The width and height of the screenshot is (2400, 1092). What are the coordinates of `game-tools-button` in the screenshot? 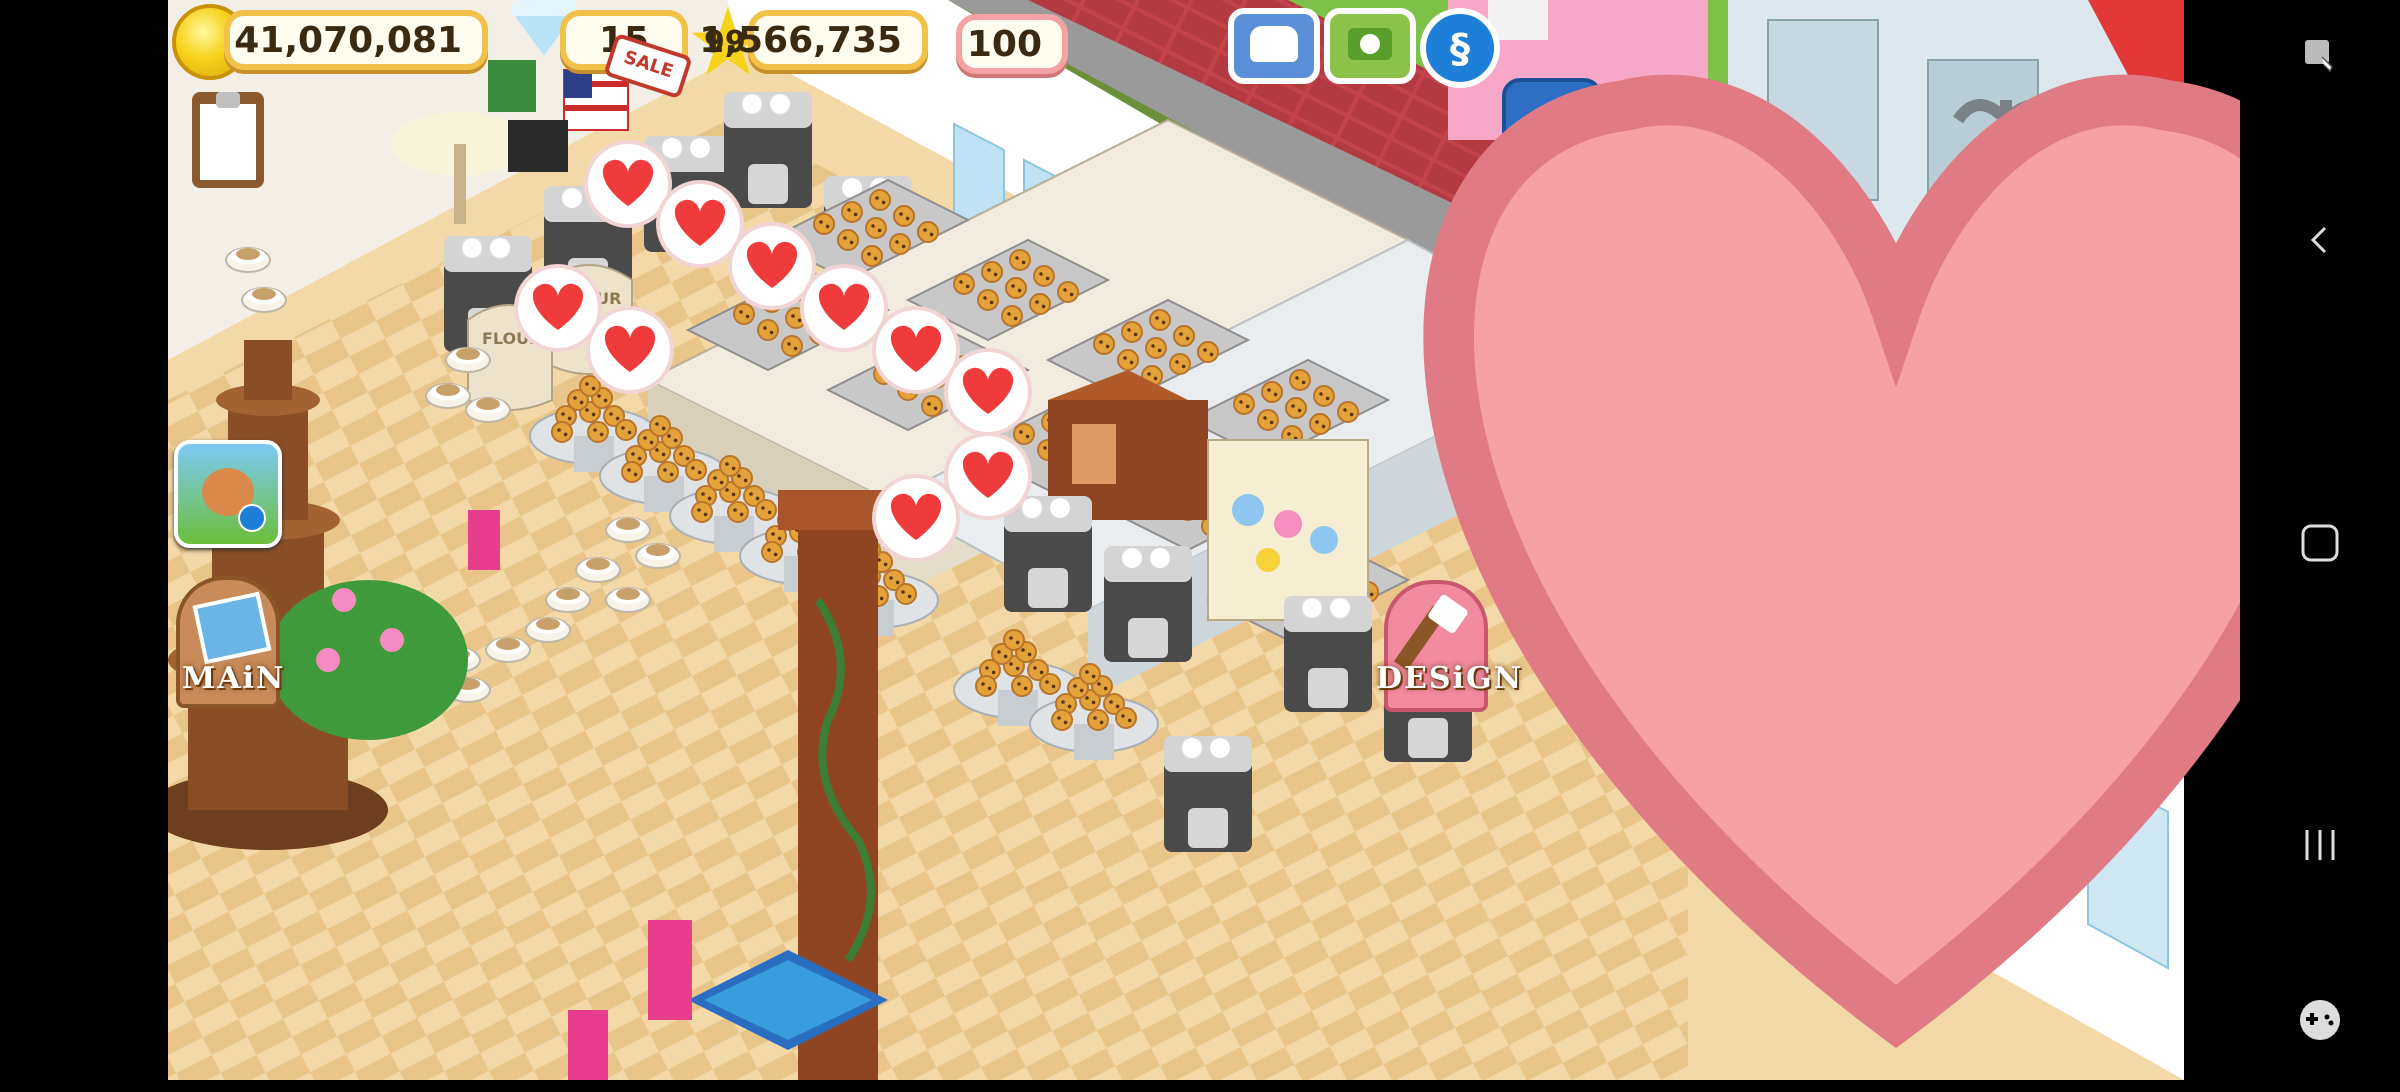 It's located at (2320, 1020).